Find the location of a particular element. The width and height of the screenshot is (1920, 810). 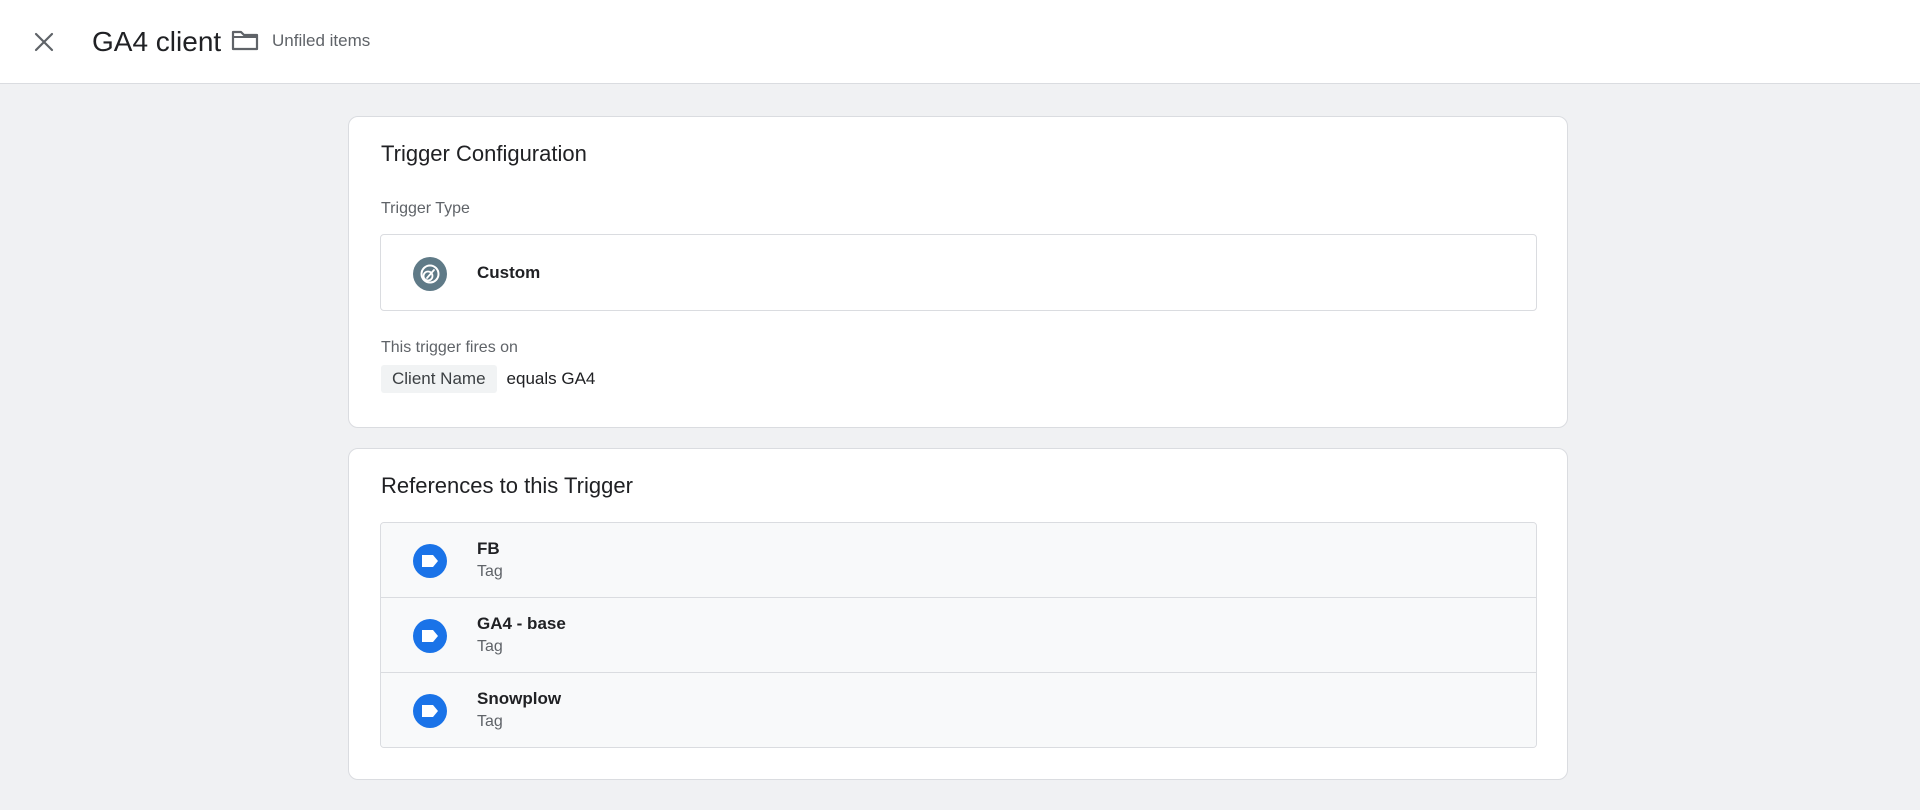

reference-name: FB is located at coordinates (488, 548).